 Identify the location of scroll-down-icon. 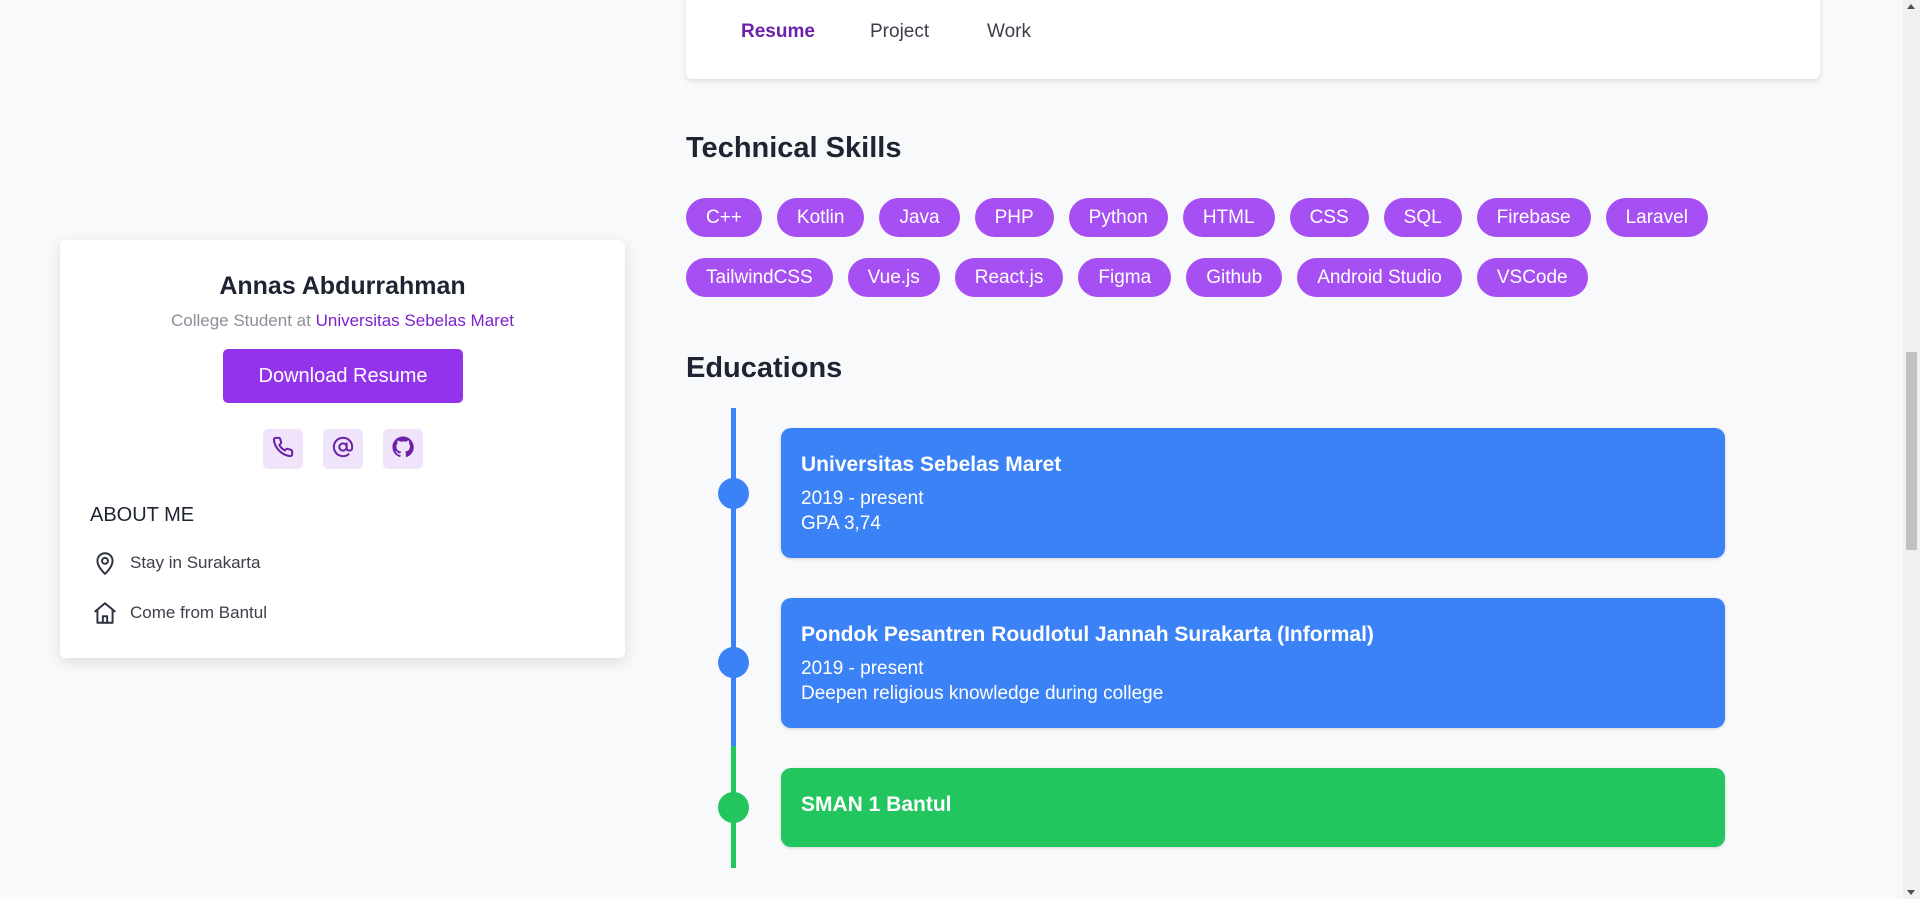
(1911, 892).